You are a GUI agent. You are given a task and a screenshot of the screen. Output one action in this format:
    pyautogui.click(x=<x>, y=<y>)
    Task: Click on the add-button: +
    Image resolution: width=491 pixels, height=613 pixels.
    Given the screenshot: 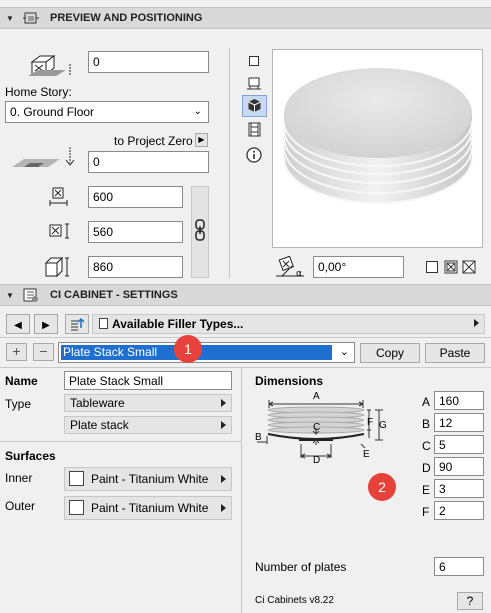 What is the action you would take?
    pyautogui.click(x=16, y=352)
    